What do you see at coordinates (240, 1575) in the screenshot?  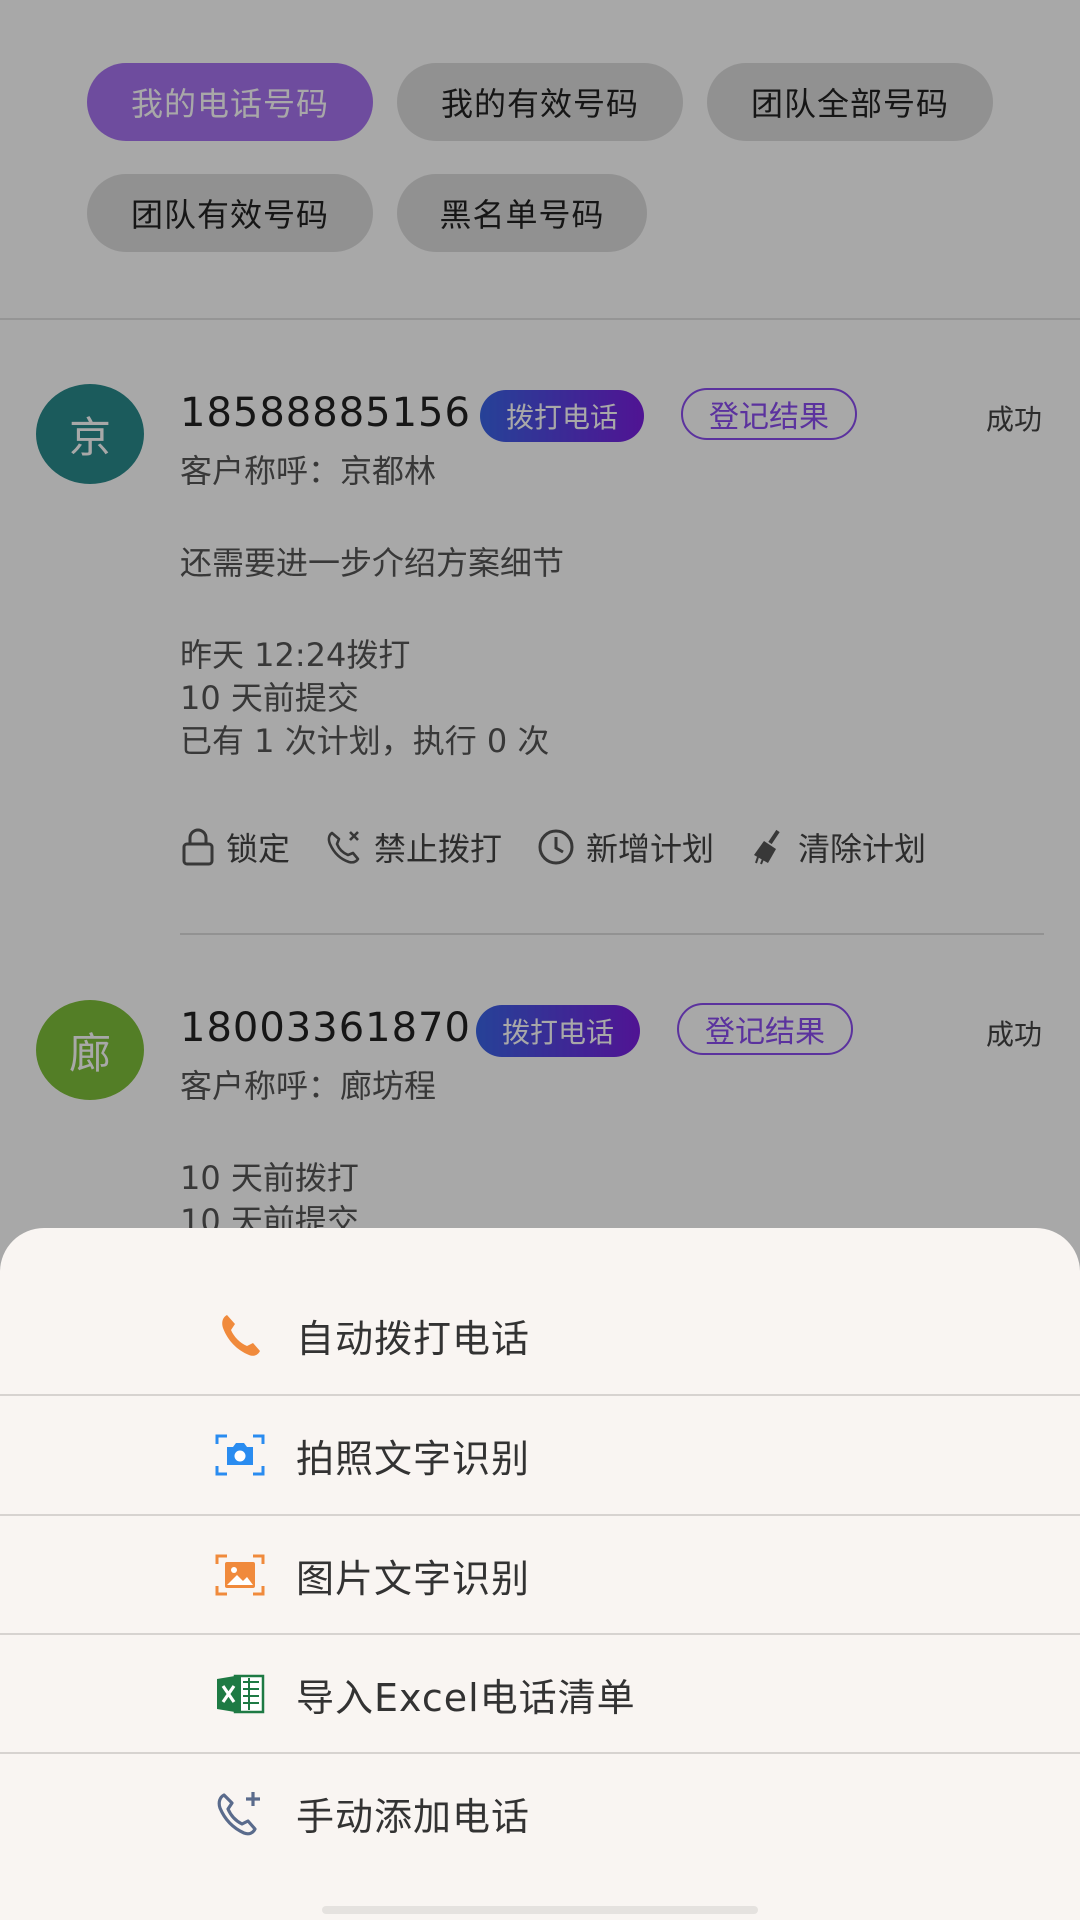 I see `image-scan-icon` at bounding box center [240, 1575].